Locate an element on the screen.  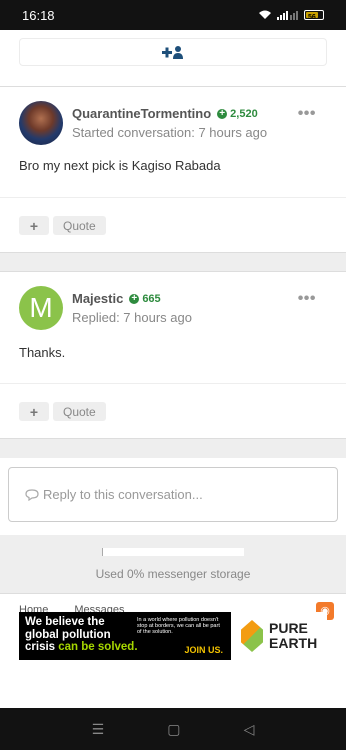
author-name: Majestic is located at coordinates (97, 298).